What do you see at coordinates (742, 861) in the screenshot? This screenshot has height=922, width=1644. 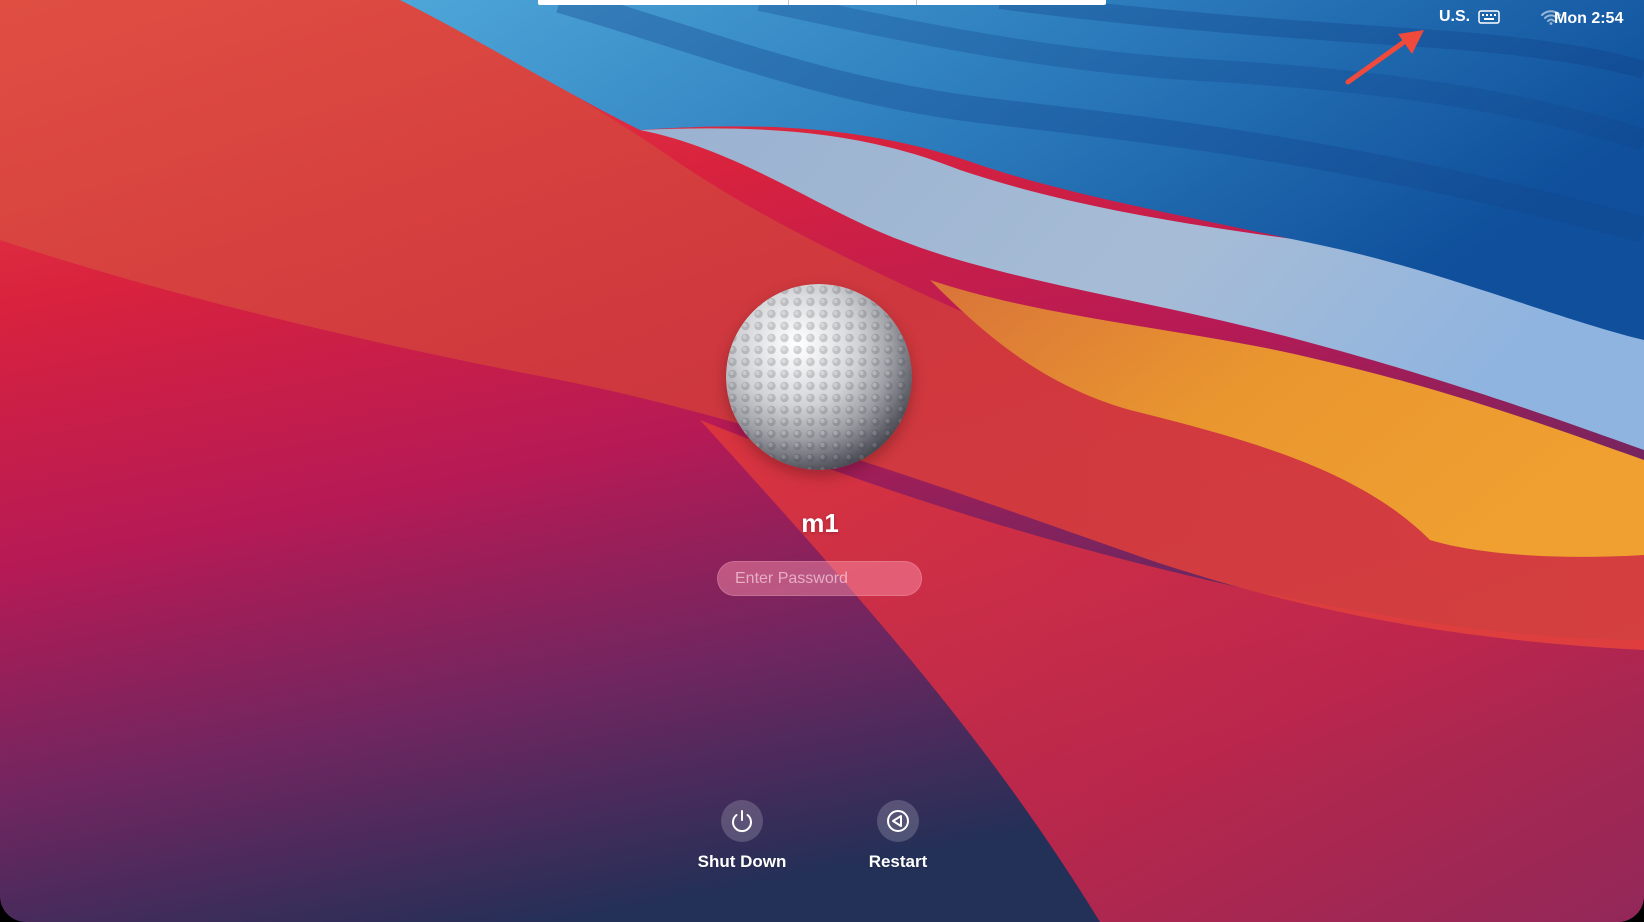 I see `shut-down-label: Shut Down` at bounding box center [742, 861].